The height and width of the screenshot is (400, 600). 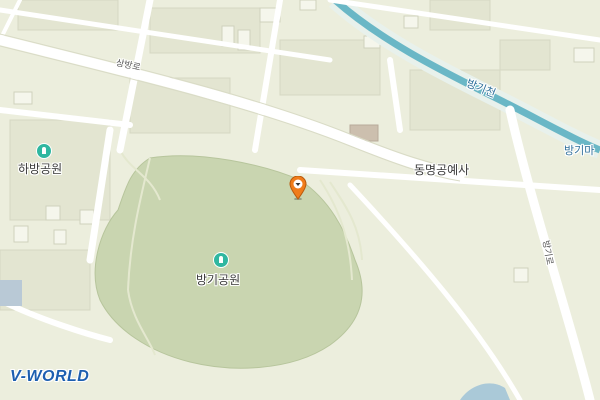 What do you see at coordinates (11, 293) in the screenshot?
I see `water-patch` at bounding box center [11, 293].